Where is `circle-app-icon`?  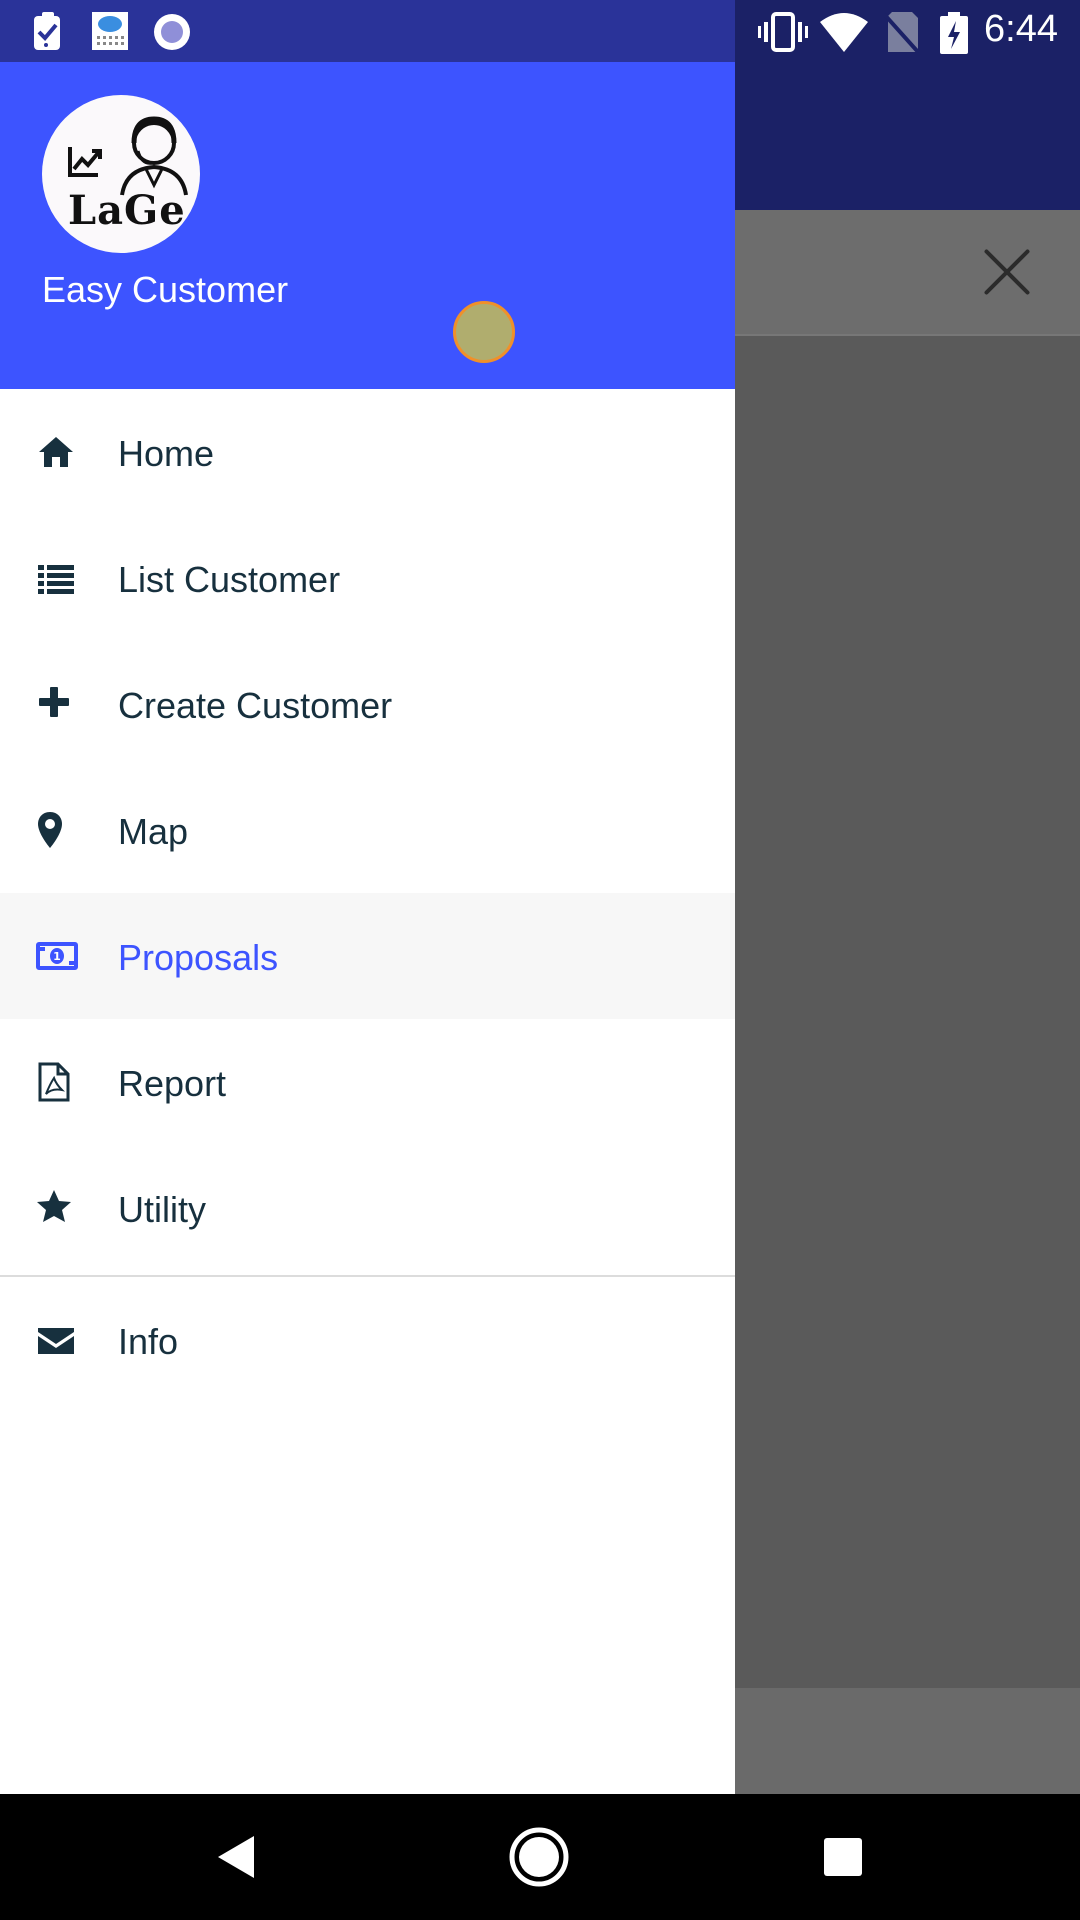 circle-app-icon is located at coordinates (172, 32).